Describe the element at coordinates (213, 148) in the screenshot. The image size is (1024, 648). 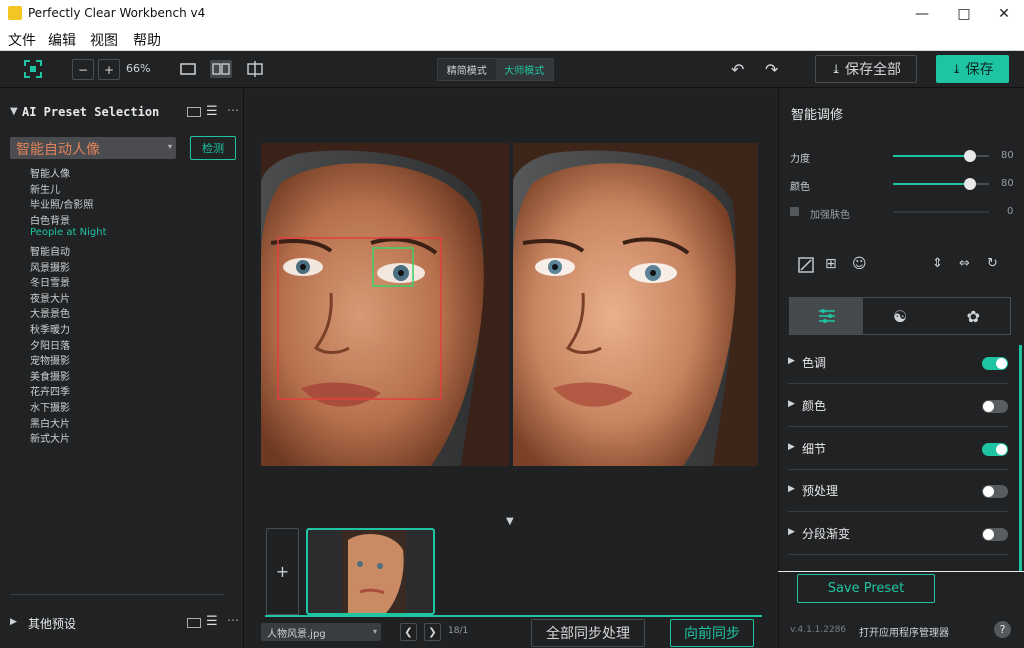
I see `detect-button: 检测` at that location.